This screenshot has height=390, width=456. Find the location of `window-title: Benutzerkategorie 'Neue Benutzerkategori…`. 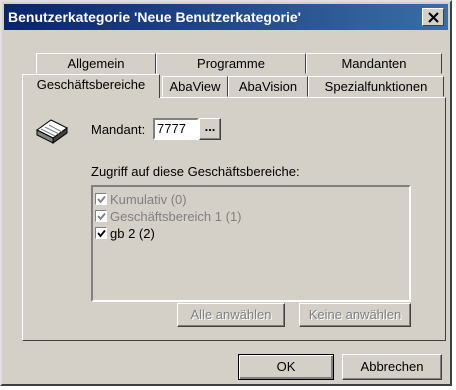

window-title: Benutzerkategorie 'Neue Benutzerkategori… is located at coordinates (154, 17).